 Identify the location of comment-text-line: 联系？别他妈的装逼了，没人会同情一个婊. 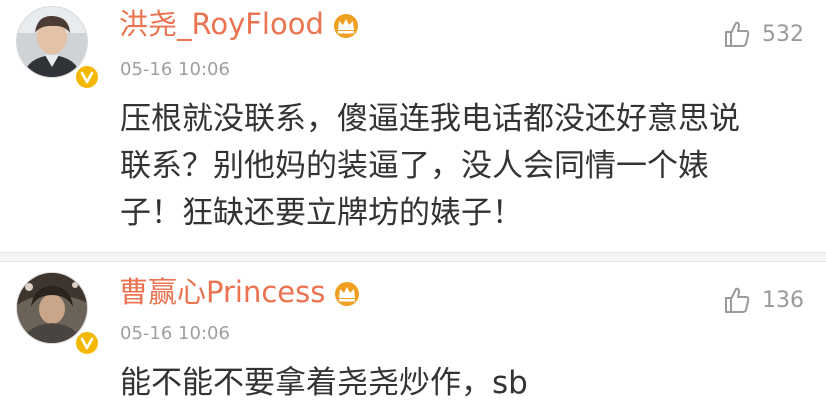
(414, 166).